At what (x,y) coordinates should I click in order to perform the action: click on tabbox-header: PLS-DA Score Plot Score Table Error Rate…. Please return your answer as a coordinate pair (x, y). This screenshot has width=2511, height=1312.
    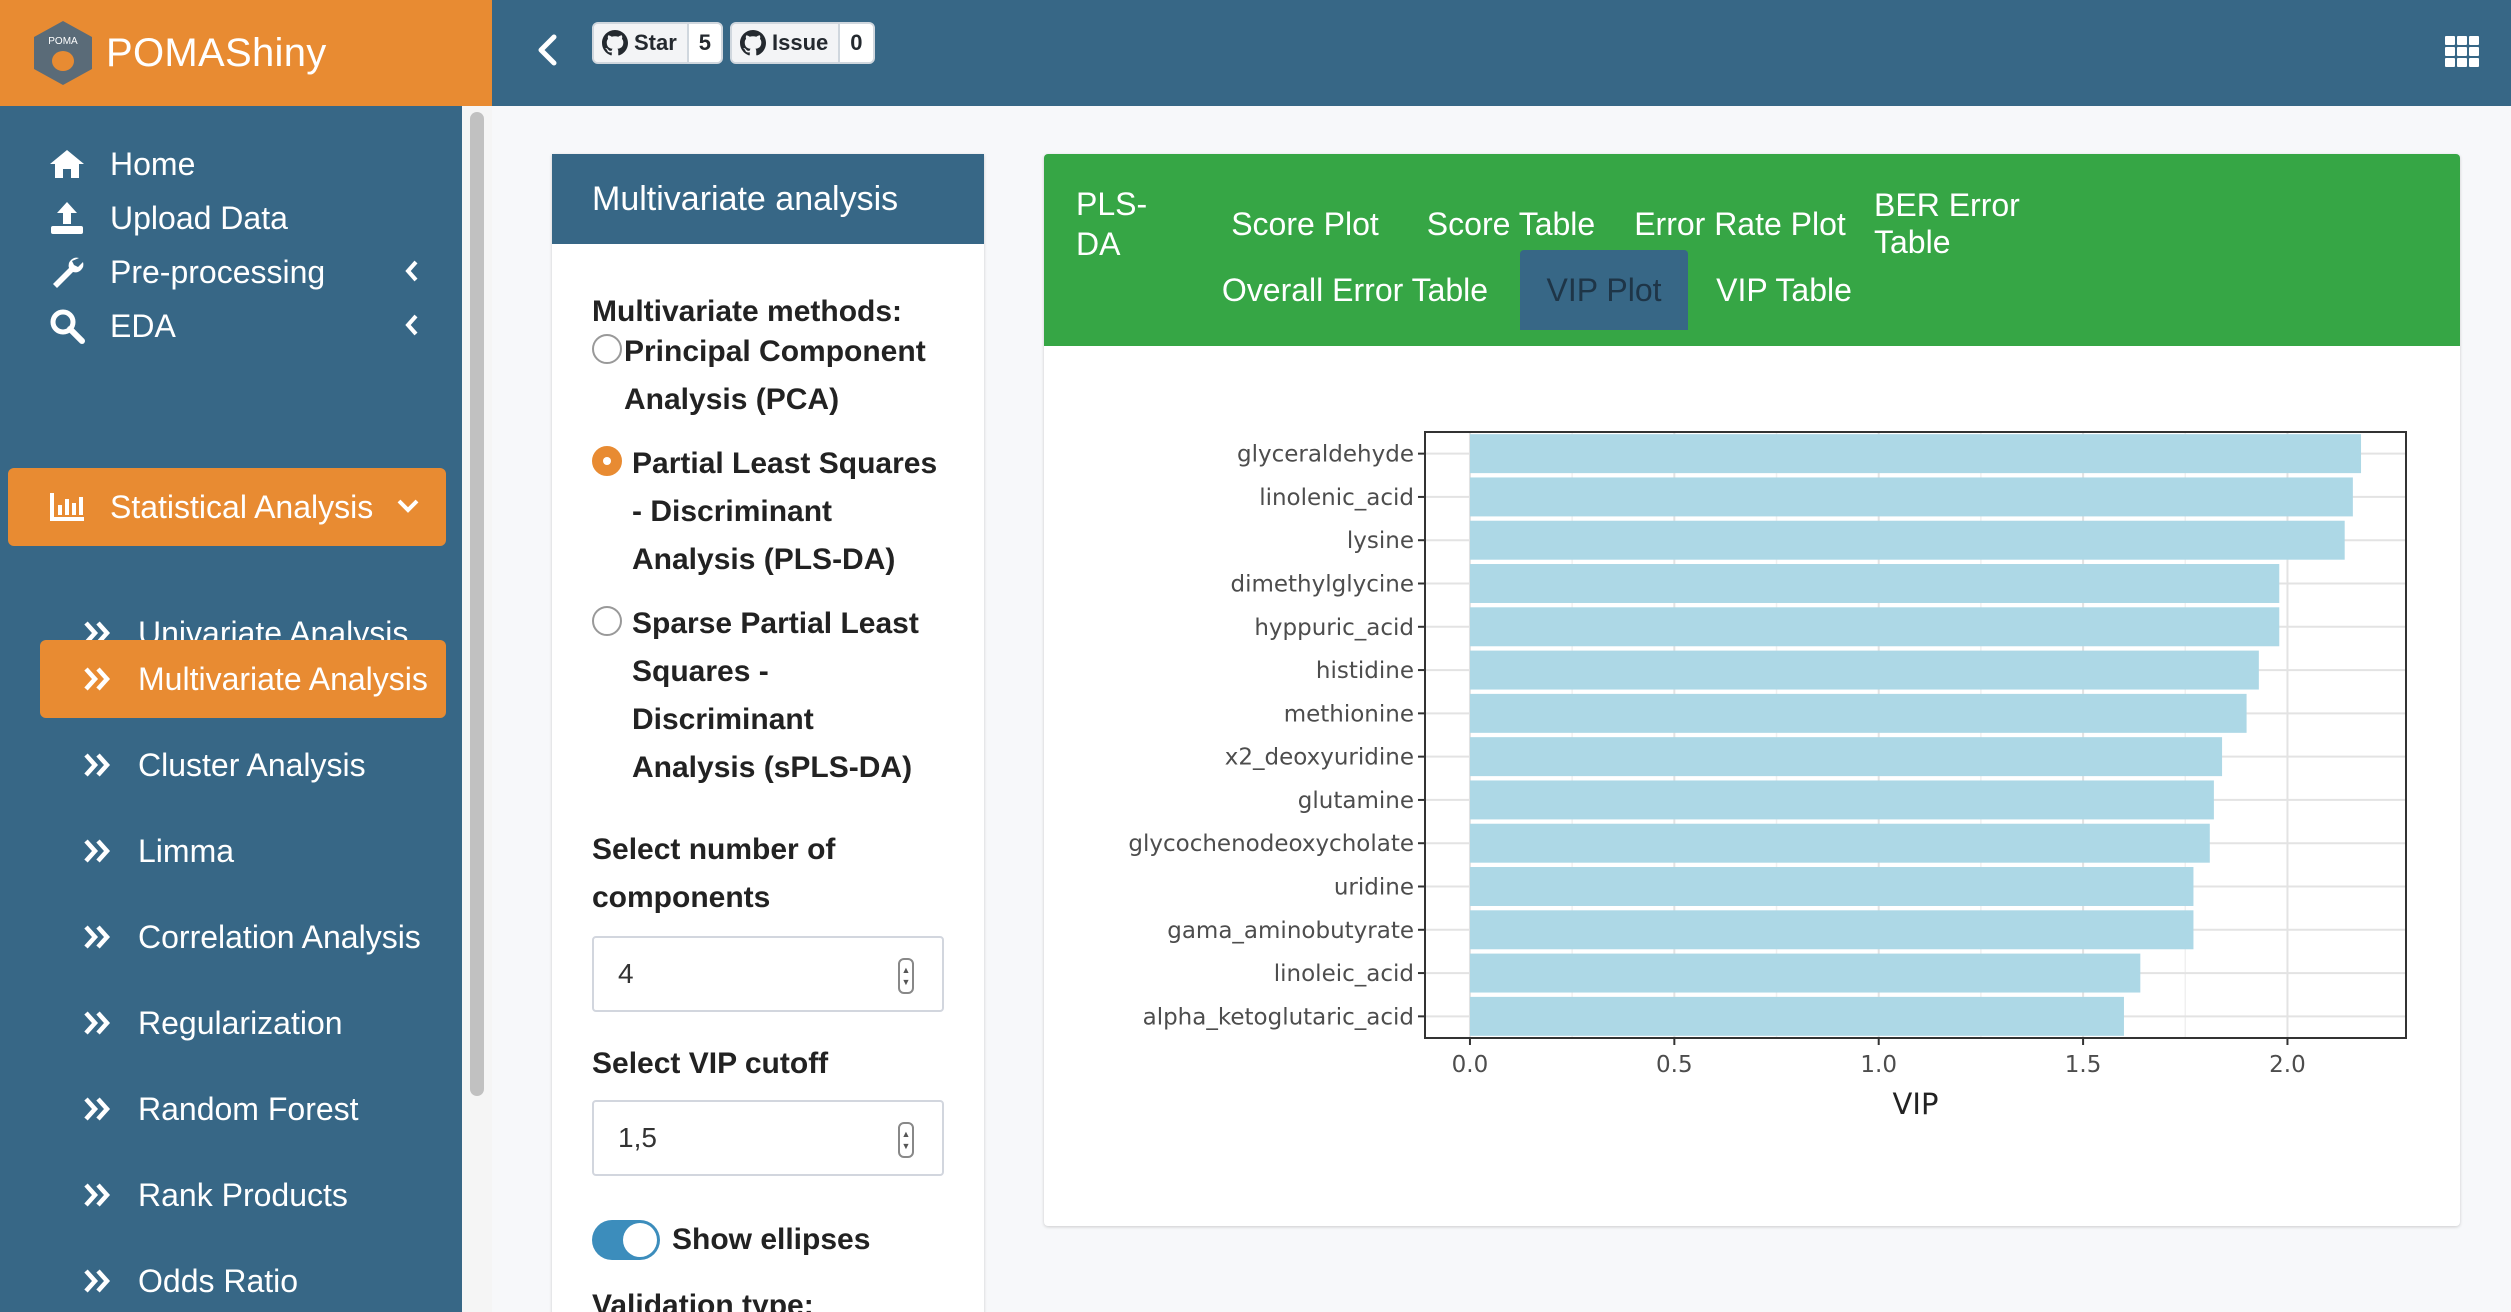
    Looking at the image, I should click on (1752, 250).